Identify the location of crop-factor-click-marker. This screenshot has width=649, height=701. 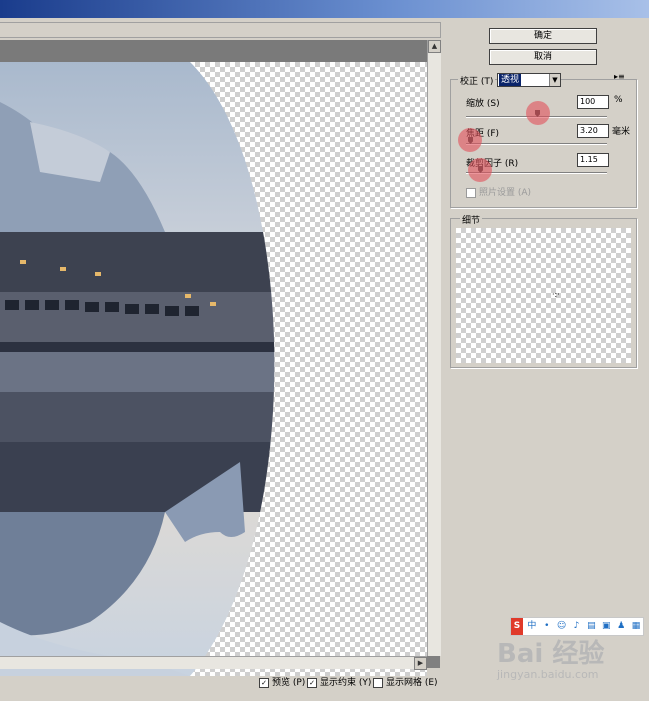
(480, 170).